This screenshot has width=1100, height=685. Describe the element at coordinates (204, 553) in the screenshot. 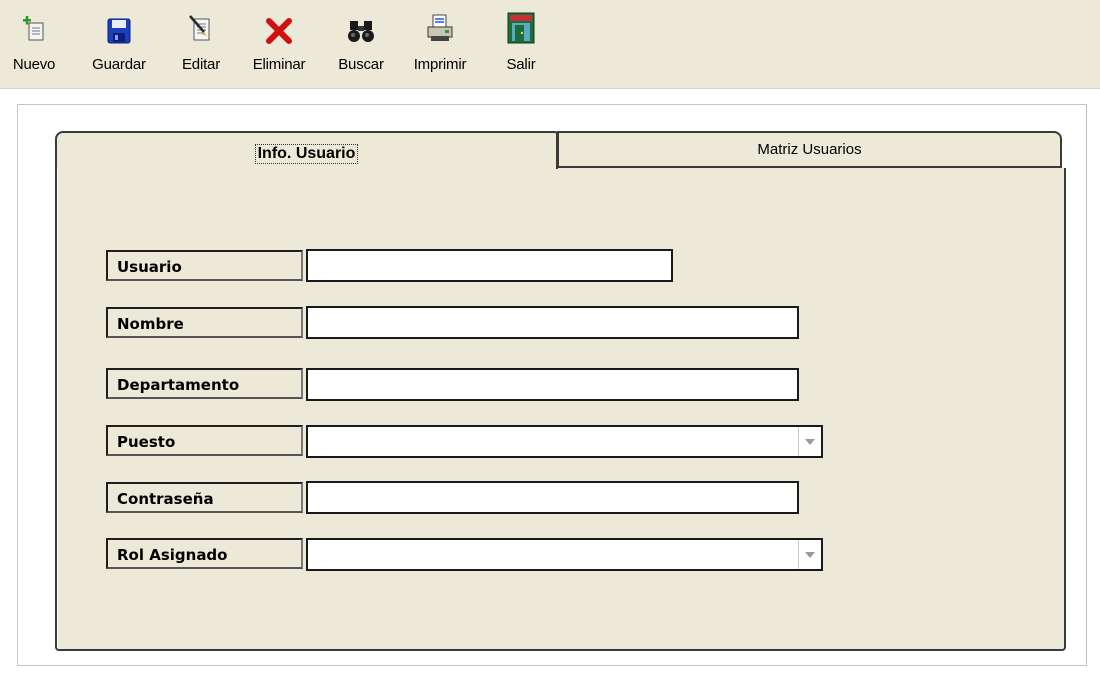

I see `rol-asignado-label: Rol Asignado` at that location.